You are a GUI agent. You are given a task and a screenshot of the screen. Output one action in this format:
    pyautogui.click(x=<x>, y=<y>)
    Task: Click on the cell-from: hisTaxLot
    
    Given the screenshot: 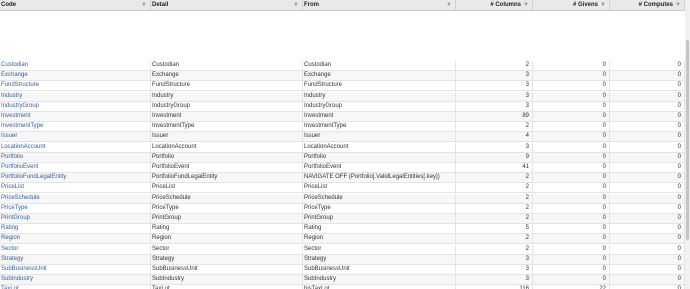 What is the action you would take?
    pyautogui.click(x=379, y=287)
    